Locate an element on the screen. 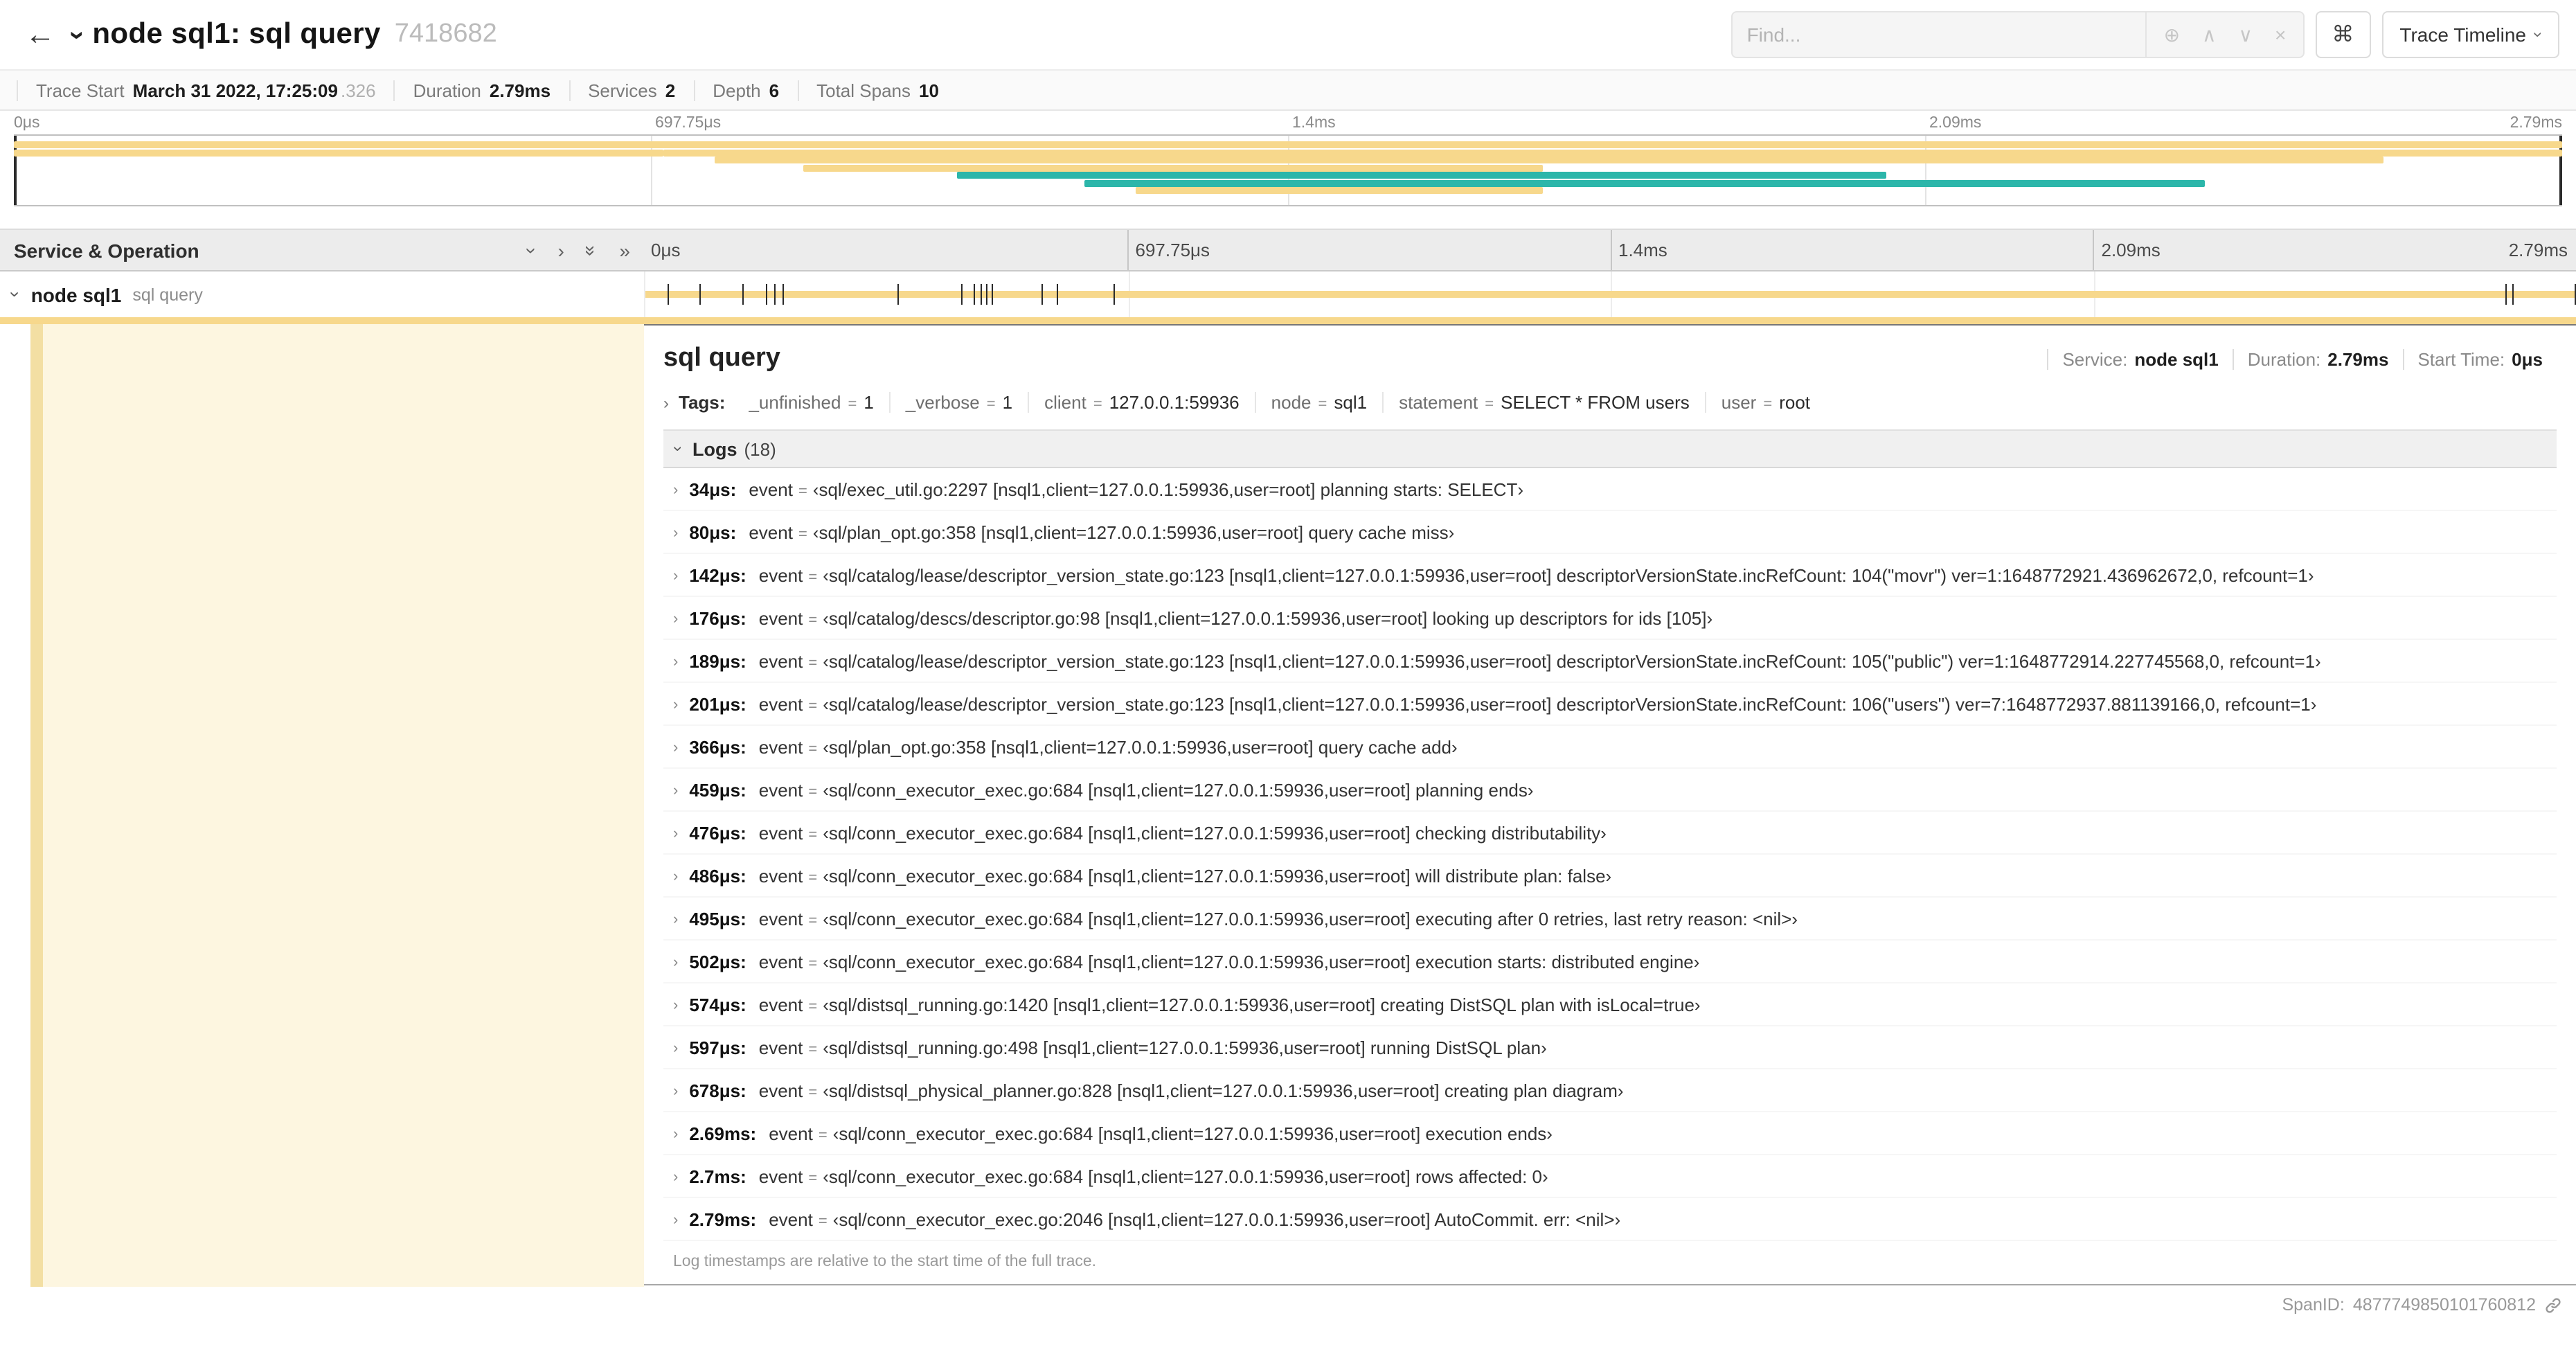 The image size is (2576, 1363). next-match-icon: ∨ is located at coordinates (2246, 34).